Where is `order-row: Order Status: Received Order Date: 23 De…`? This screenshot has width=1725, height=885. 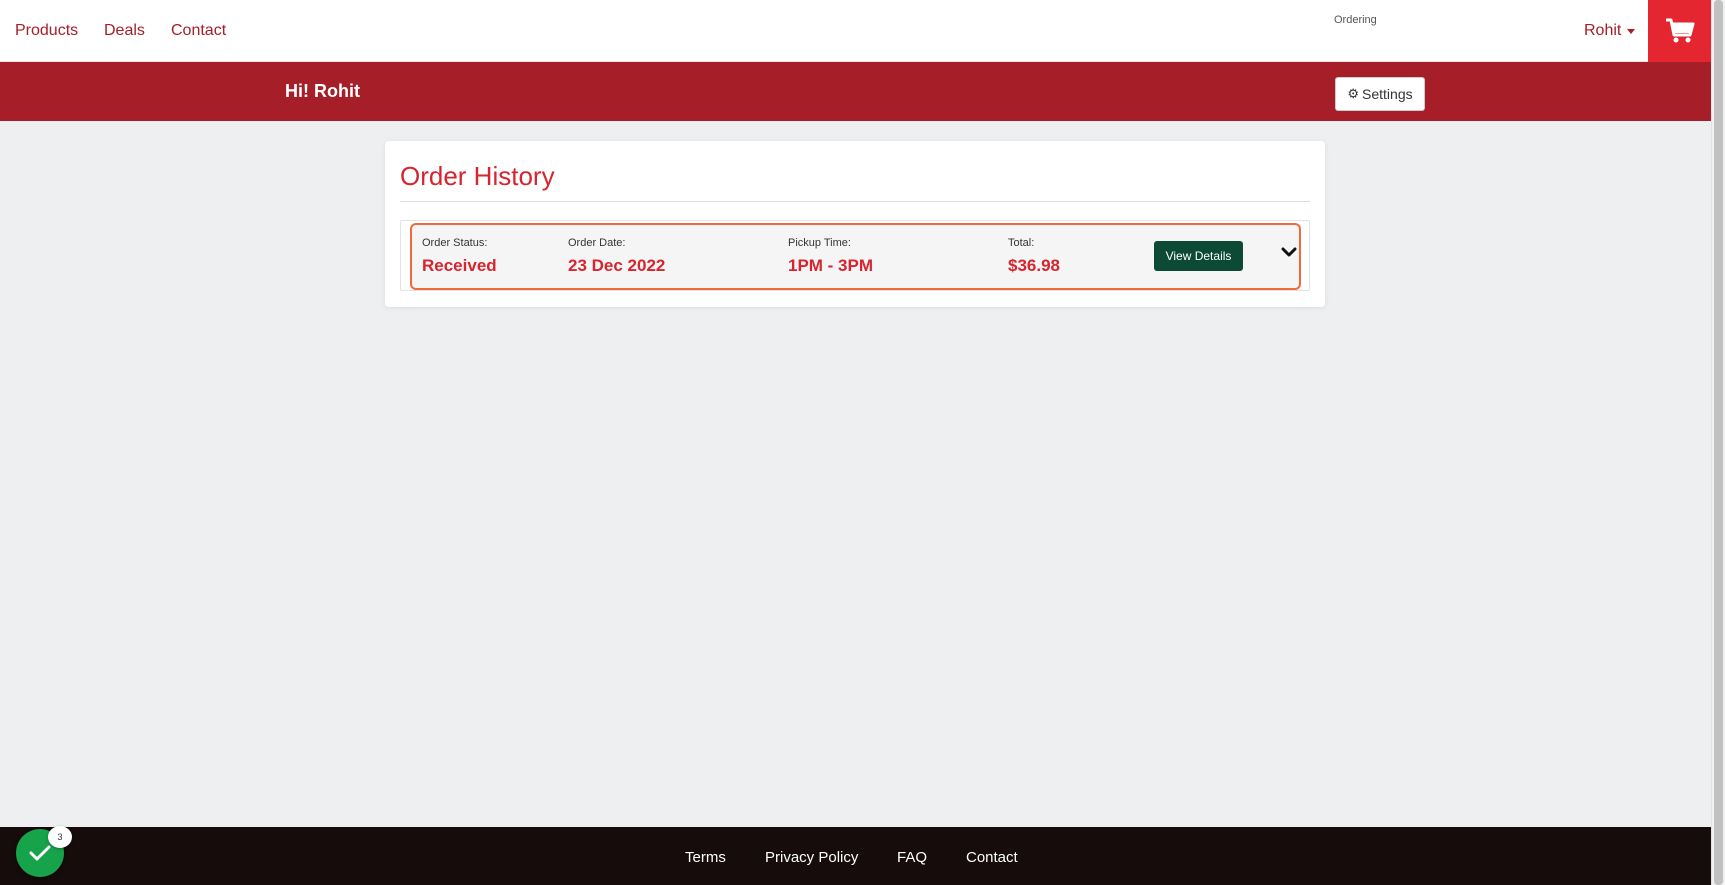
order-row: Order Status: Received Order Date: 23 De… is located at coordinates (855, 256).